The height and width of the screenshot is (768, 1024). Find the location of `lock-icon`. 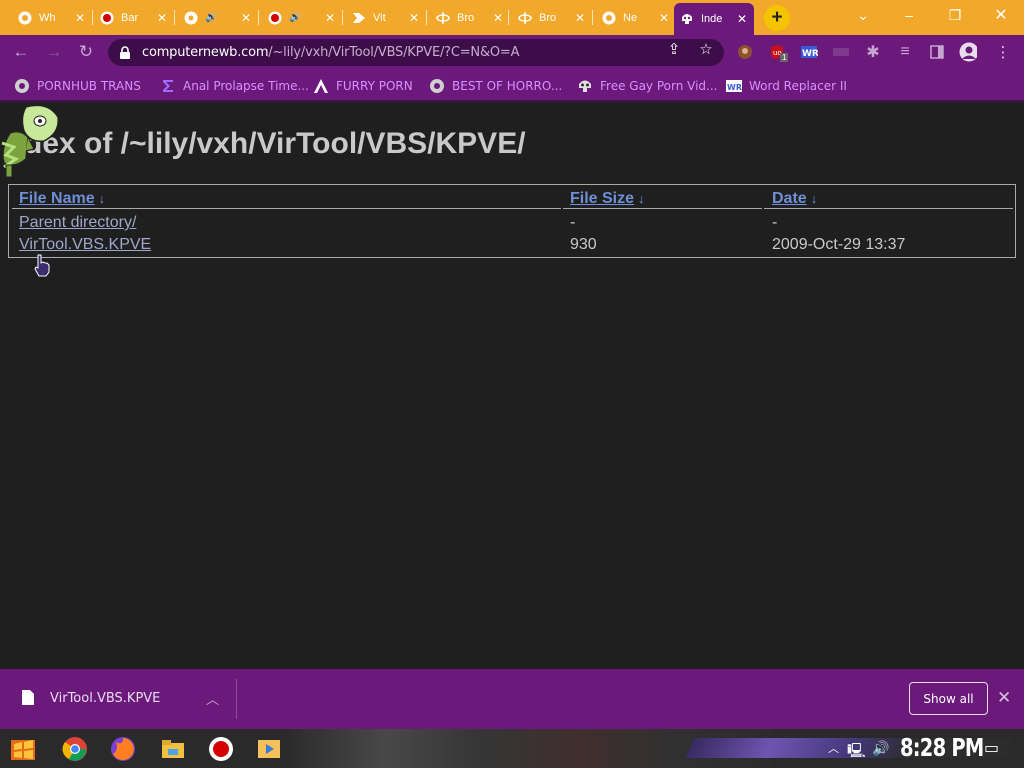

lock-icon is located at coordinates (125, 52).